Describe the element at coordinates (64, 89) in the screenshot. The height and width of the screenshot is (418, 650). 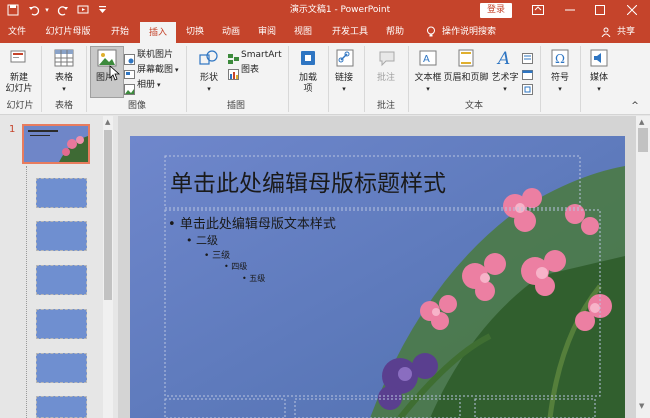
I see `table-dropdown-icon: ▾` at that location.